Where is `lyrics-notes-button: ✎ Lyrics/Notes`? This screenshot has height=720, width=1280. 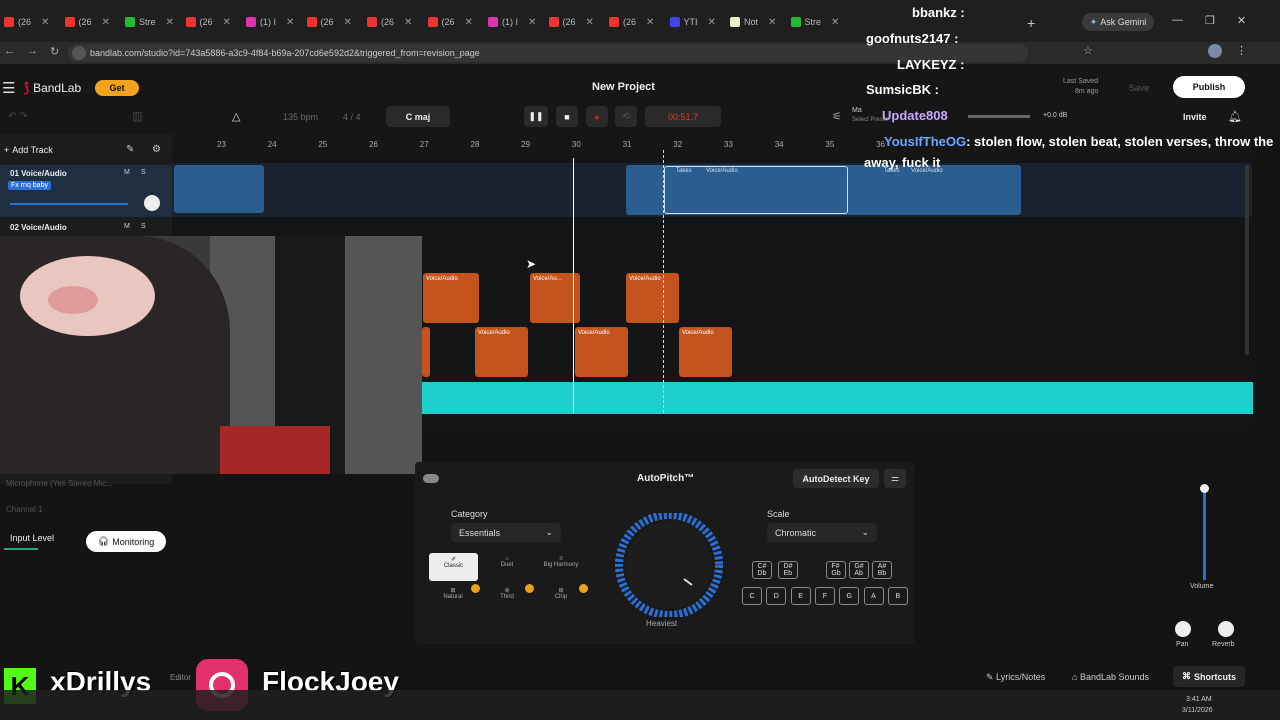
lyrics-notes-button: ✎ Lyrics/Notes is located at coordinates (1015, 677).